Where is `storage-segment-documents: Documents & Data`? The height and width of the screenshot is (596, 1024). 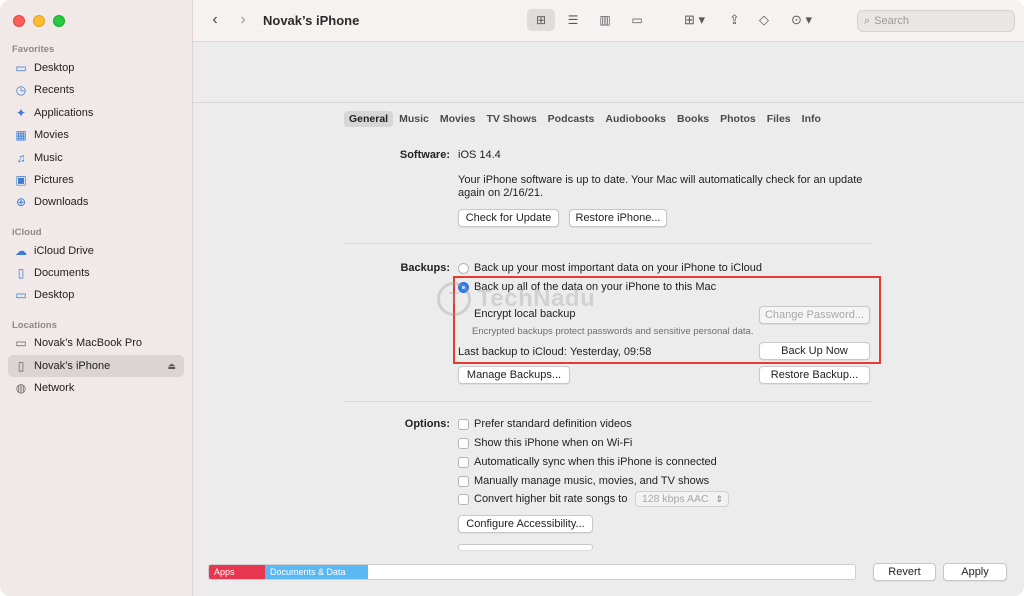
storage-segment-documents: Documents & Data is located at coordinates (316, 572).